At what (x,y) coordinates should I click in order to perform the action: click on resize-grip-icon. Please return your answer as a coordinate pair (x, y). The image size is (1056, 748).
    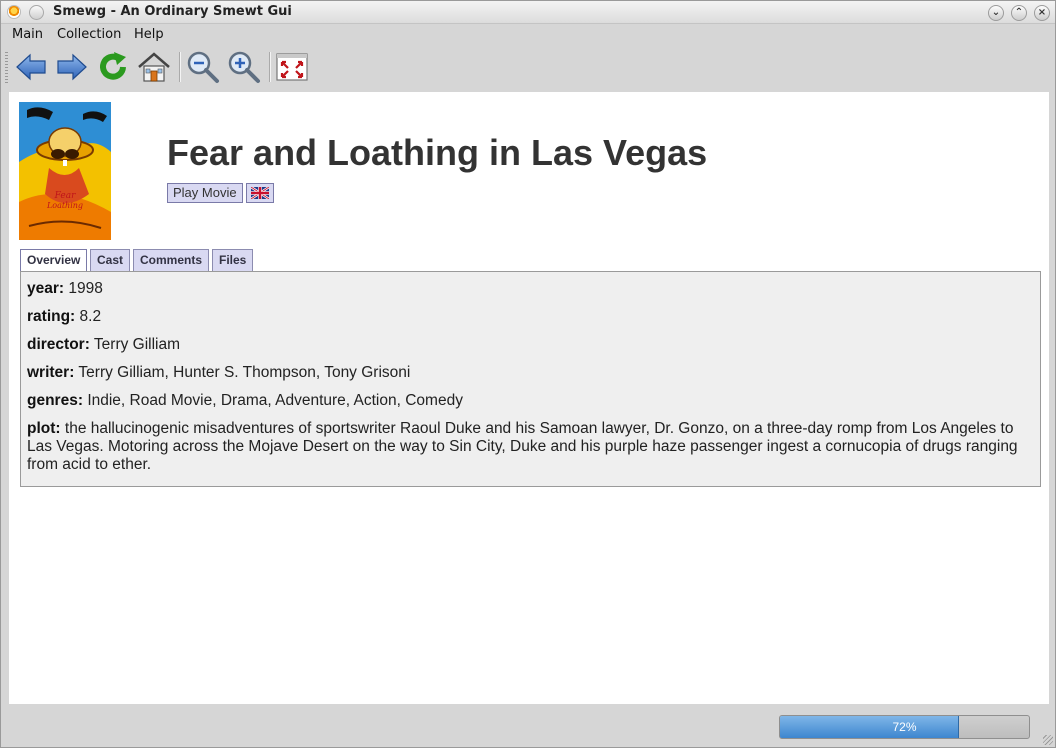
    Looking at the image, I should click on (1048, 740).